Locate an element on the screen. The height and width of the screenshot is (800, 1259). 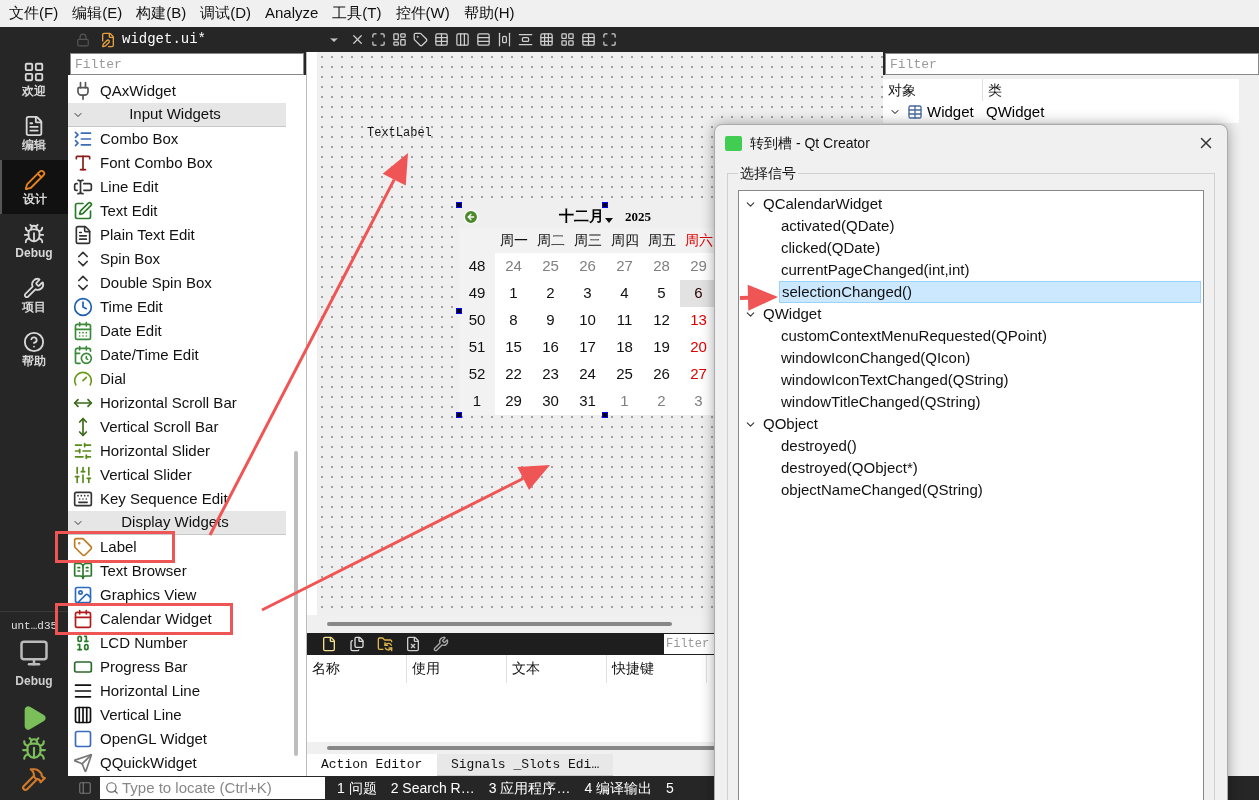
widget-list-item: Plain Text Edit is located at coordinates (131, 235).